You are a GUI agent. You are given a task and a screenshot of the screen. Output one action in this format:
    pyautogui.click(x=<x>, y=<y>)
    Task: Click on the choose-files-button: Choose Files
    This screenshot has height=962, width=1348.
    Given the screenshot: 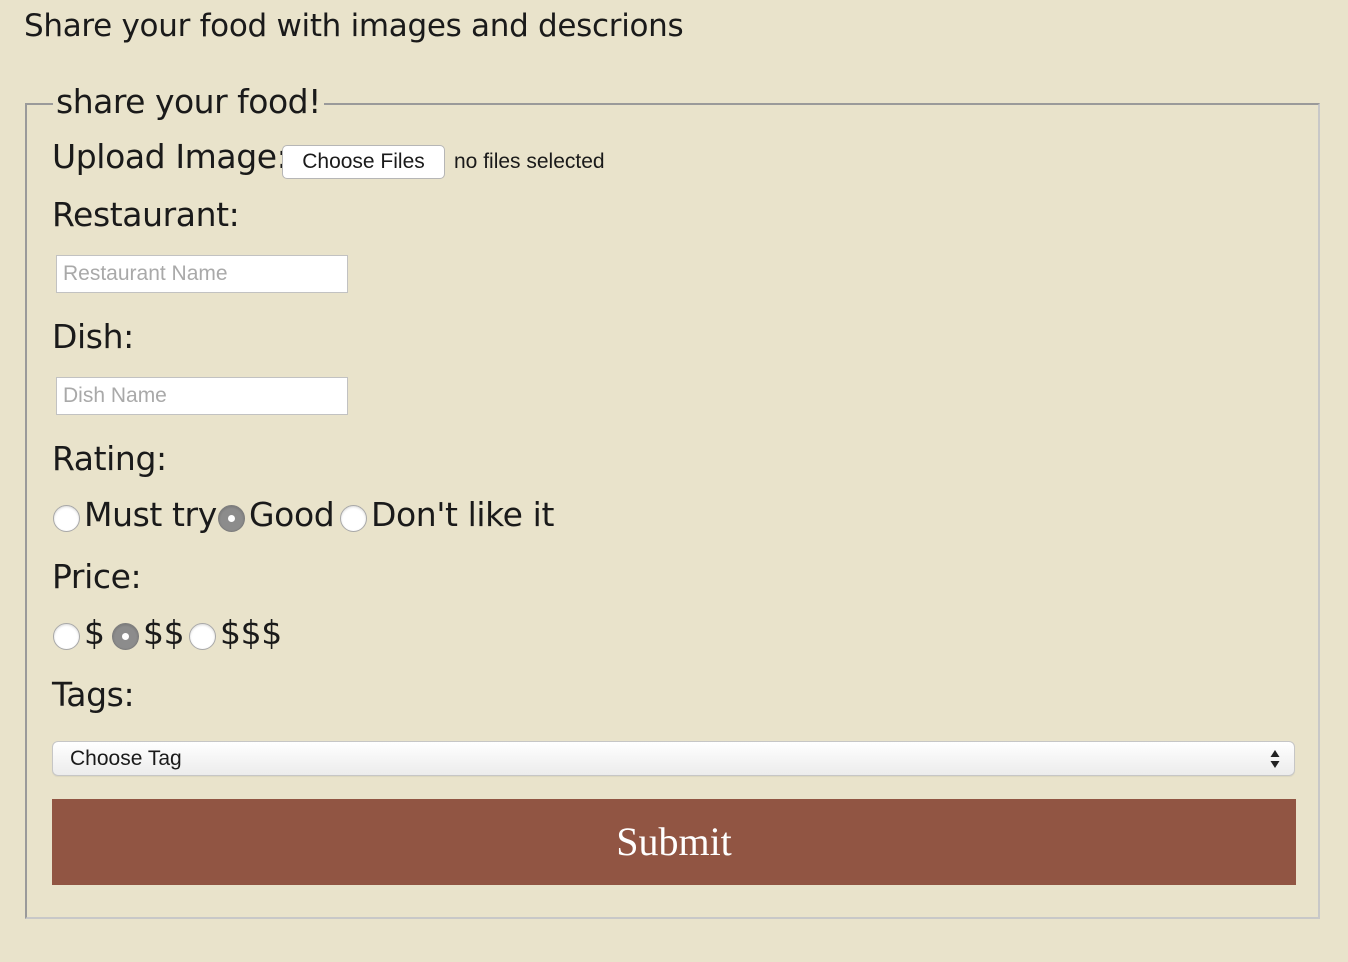 What is the action you would take?
    pyautogui.click(x=363, y=162)
    